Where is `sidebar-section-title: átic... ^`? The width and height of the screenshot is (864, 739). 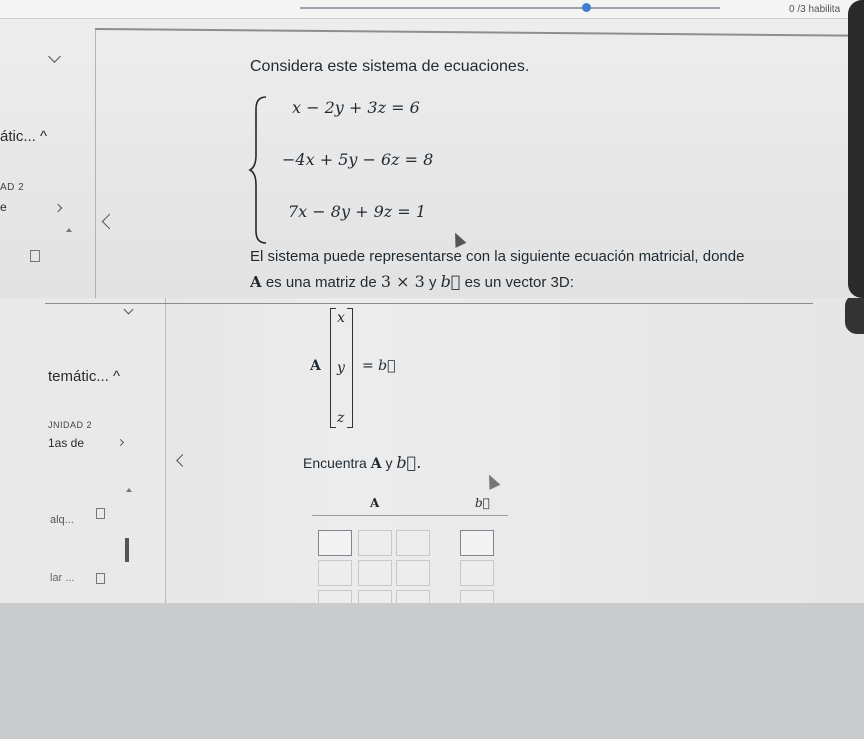
sidebar-section-title: átic... ^ is located at coordinates (23, 136).